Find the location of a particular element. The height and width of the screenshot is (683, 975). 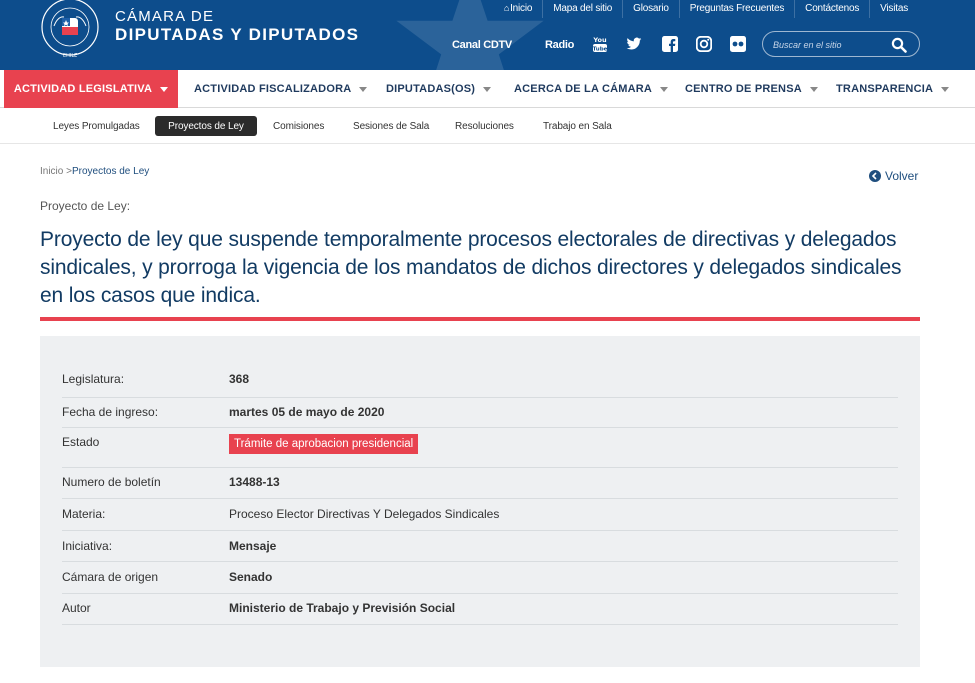

nav-label: CENTRO DE PRENSA is located at coordinates (743, 89).